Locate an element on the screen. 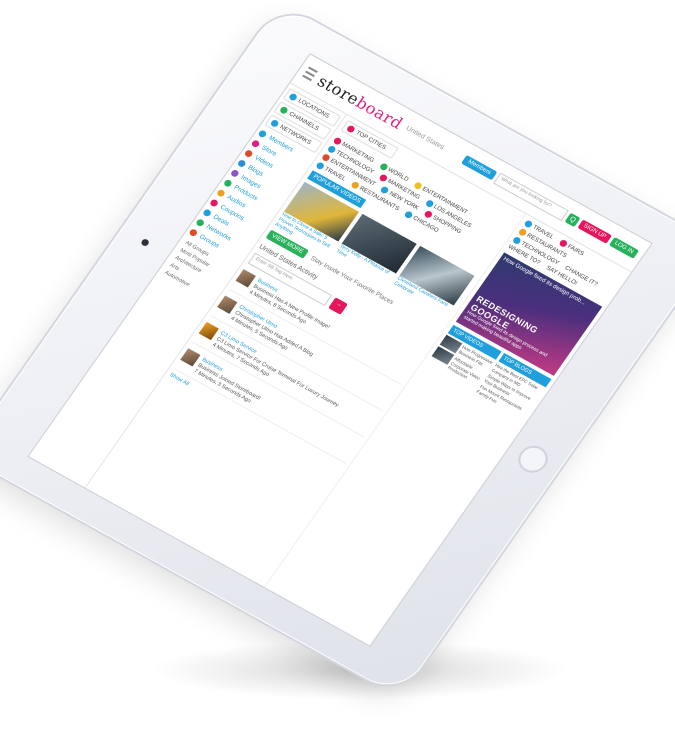 The height and width of the screenshot is (730, 675). coupon-icon is located at coordinates (214, 203).